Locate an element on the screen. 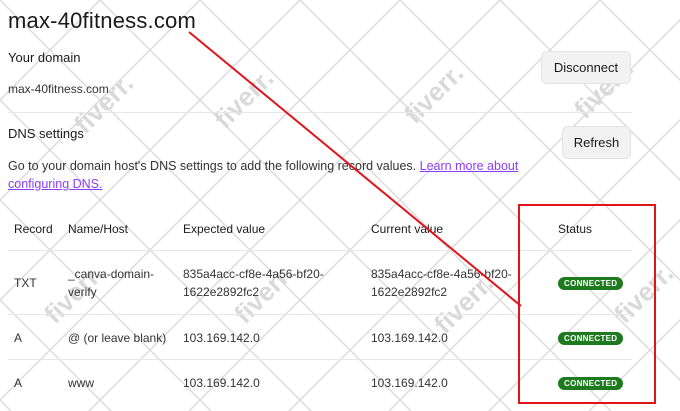 This screenshot has width=680, height=411. name-host: verify is located at coordinates (82, 292).